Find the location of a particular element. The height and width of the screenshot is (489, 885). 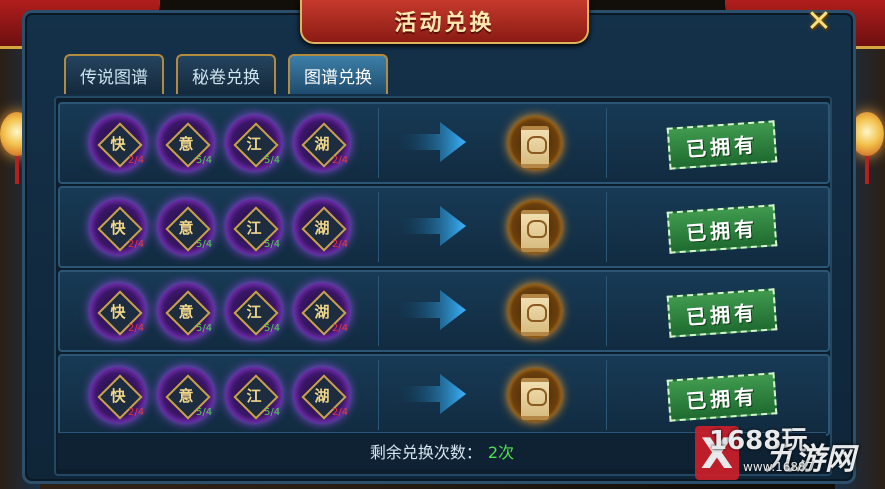

title-plate: 活动兑换 is located at coordinates (444, 22).